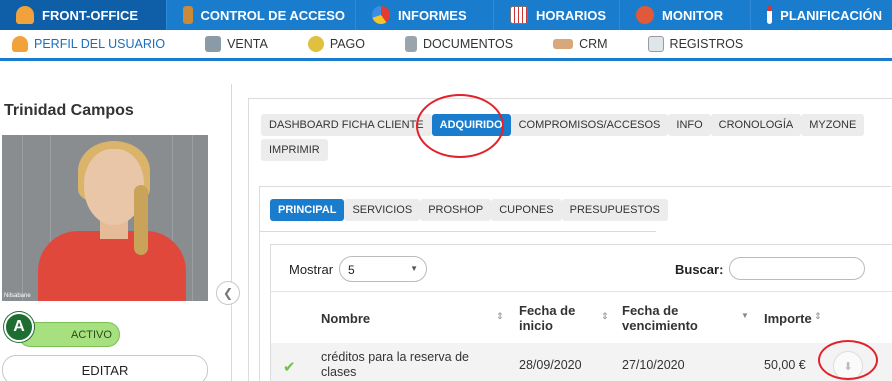 This screenshot has width=892, height=381. Describe the element at coordinates (706, 44) in the screenshot. I see `subnav-label: REGISTROS` at that location.